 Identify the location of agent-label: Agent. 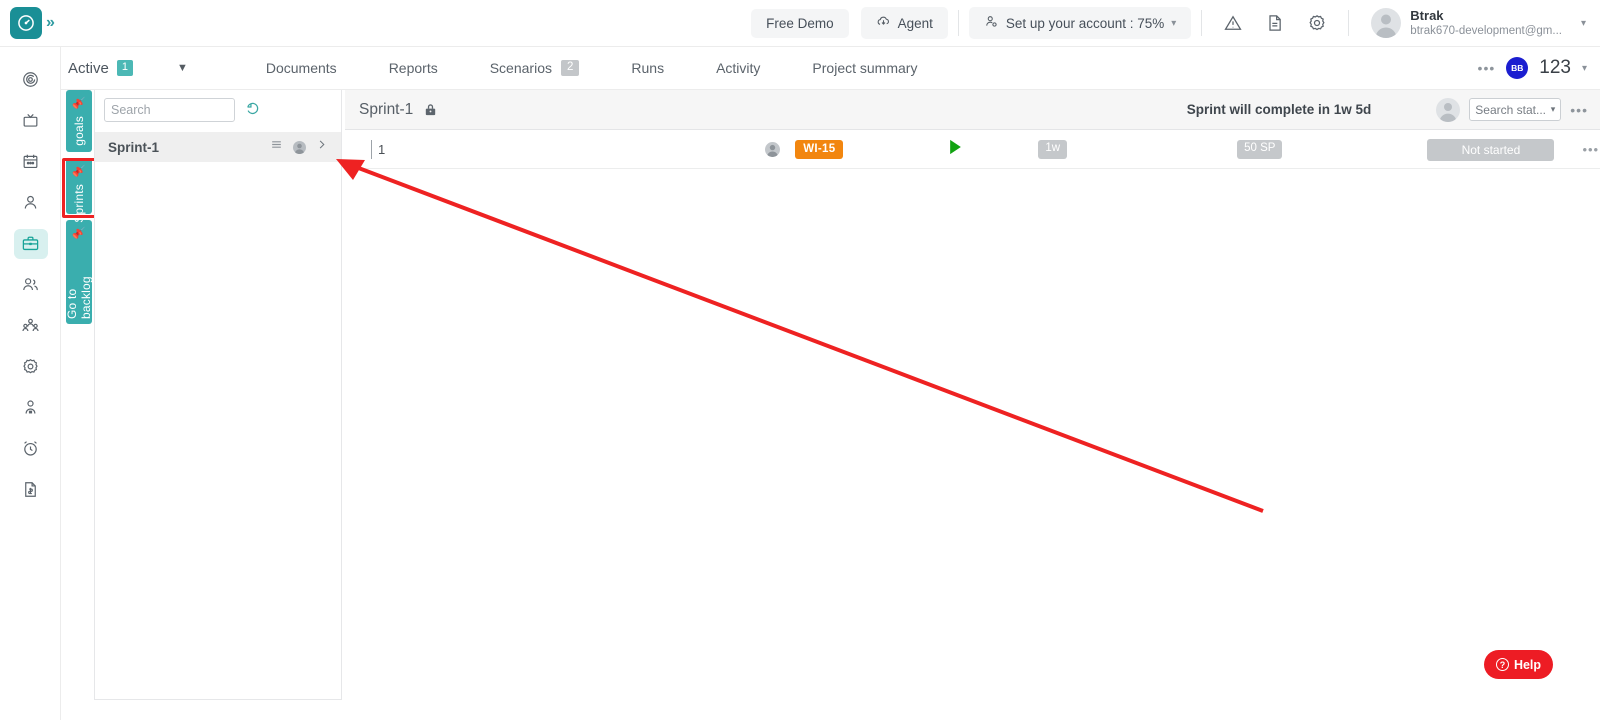
(915, 23).